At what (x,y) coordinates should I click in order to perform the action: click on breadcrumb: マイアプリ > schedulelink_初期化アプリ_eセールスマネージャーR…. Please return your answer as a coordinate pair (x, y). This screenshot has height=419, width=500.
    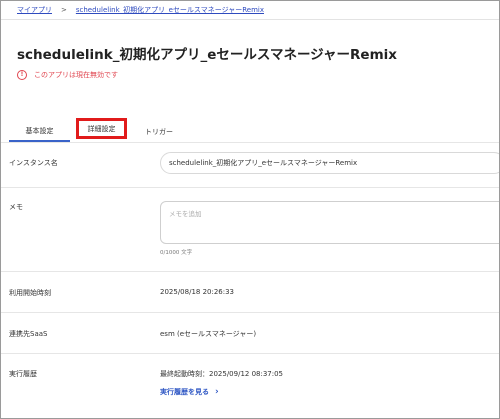
    Looking at the image, I should click on (140, 10).